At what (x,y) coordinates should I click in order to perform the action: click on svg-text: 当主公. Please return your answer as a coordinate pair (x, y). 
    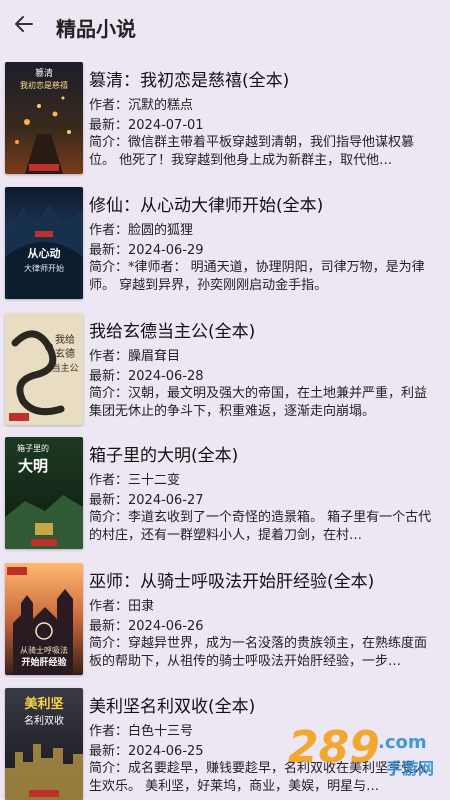
    Looking at the image, I should click on (64, 368).